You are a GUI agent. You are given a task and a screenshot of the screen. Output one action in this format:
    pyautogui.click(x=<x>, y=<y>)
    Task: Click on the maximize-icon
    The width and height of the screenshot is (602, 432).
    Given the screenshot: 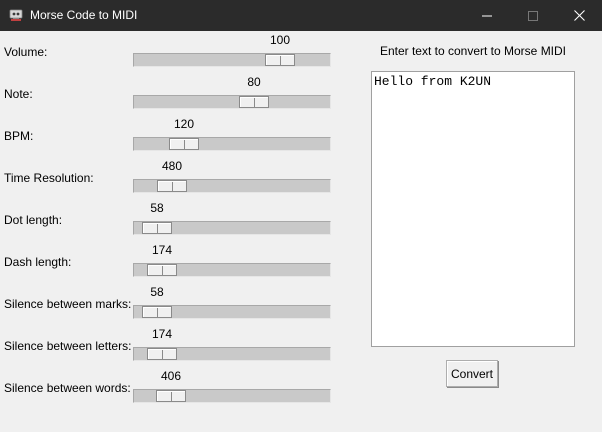 What is the action you would take?
    pyautogui.click(x=533, y=15)
    